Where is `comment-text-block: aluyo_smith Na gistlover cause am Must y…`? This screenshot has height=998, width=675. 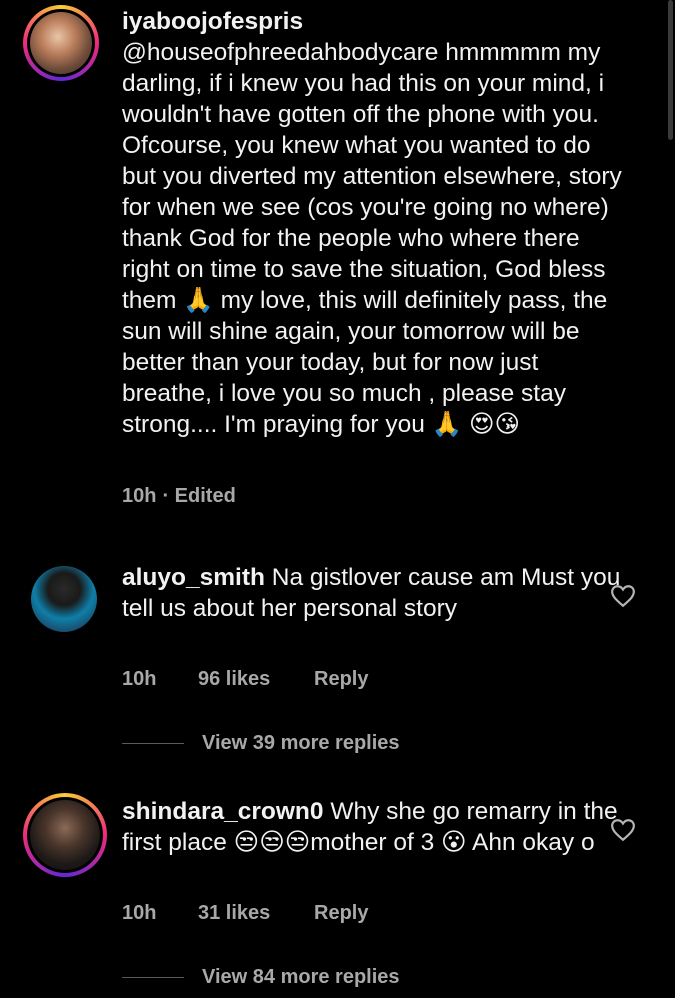
comment-text-block: aluyo_smith Na gistlover cause am Must y… is located at coordinates (372, 593).